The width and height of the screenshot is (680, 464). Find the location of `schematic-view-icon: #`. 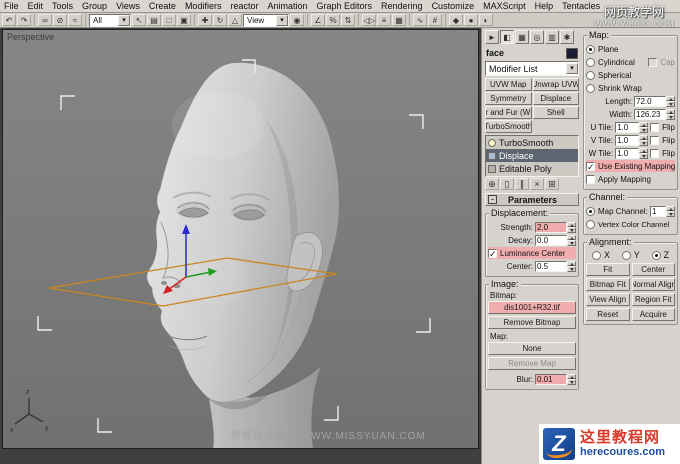

schematic-view-icon: # is located at coordinates (435, 20).